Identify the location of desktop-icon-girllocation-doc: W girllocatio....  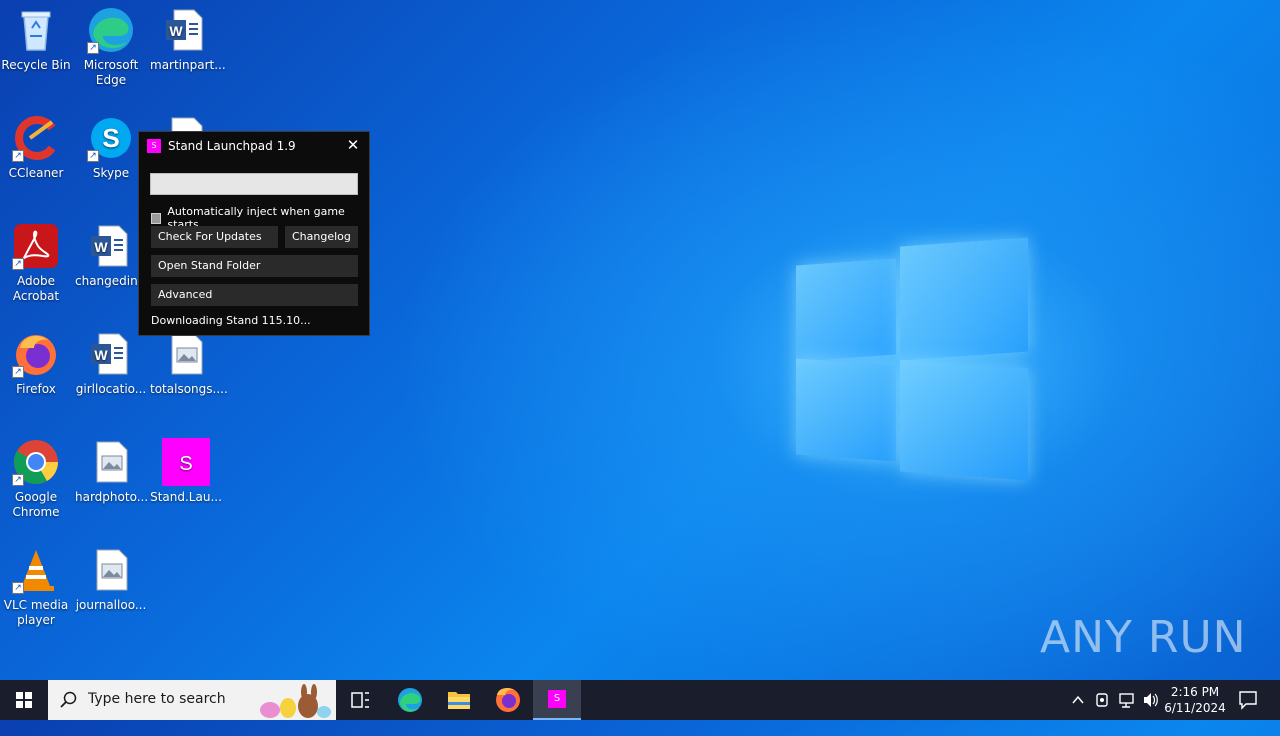
(111, 363).